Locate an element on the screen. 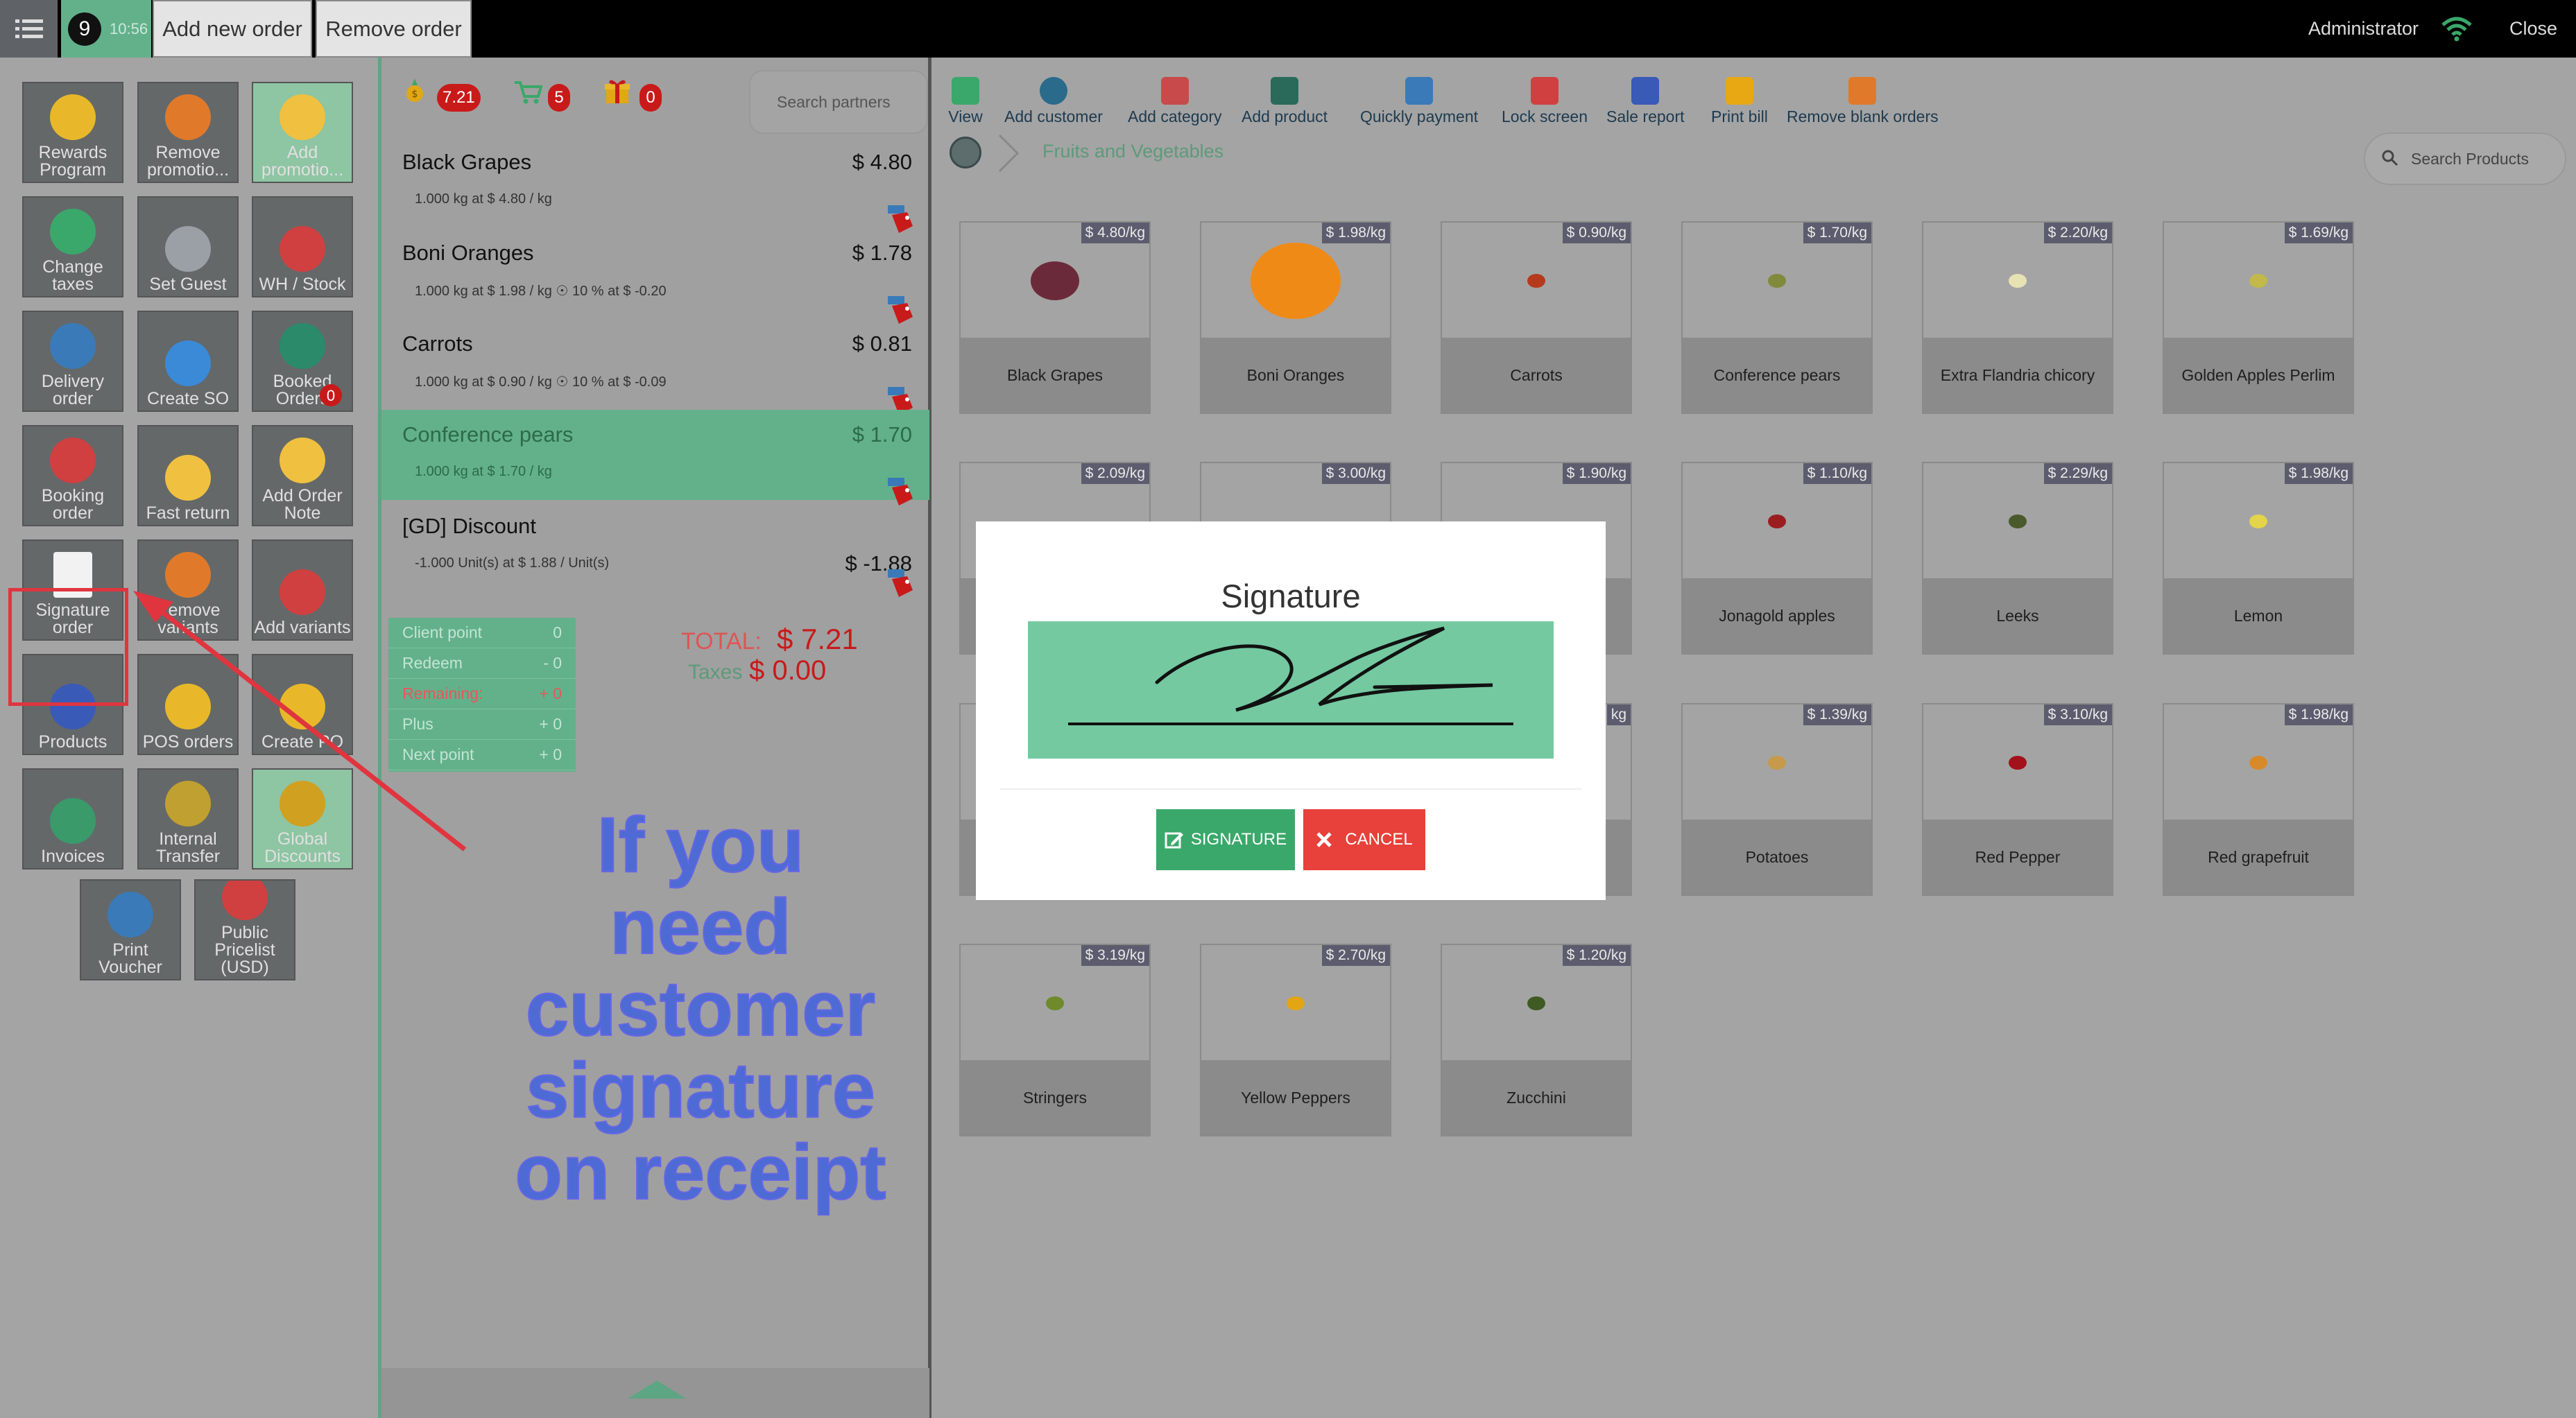 Image resolution: width=2576 pixels, height=1418 pixels. dialog-title: Signature is located at coordinates (1291, 596).